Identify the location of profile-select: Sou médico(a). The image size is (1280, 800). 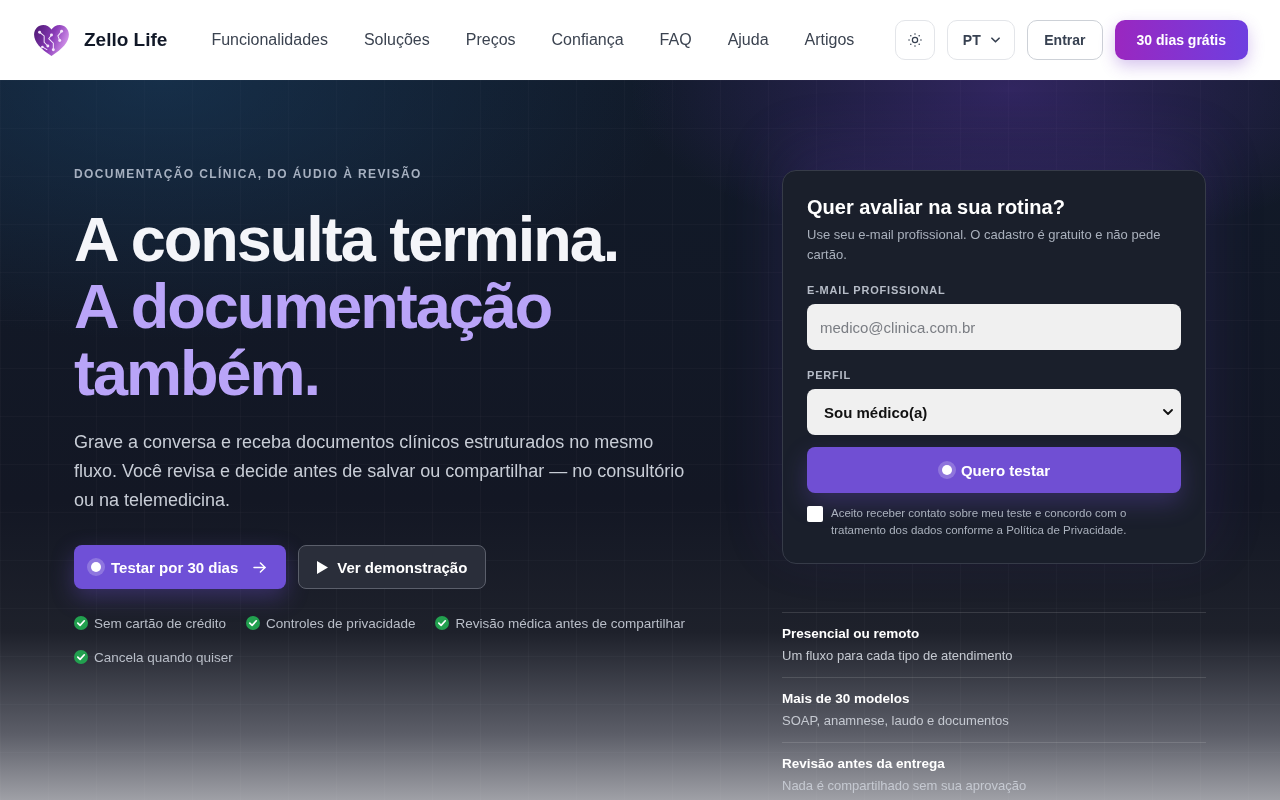
(994, 412).